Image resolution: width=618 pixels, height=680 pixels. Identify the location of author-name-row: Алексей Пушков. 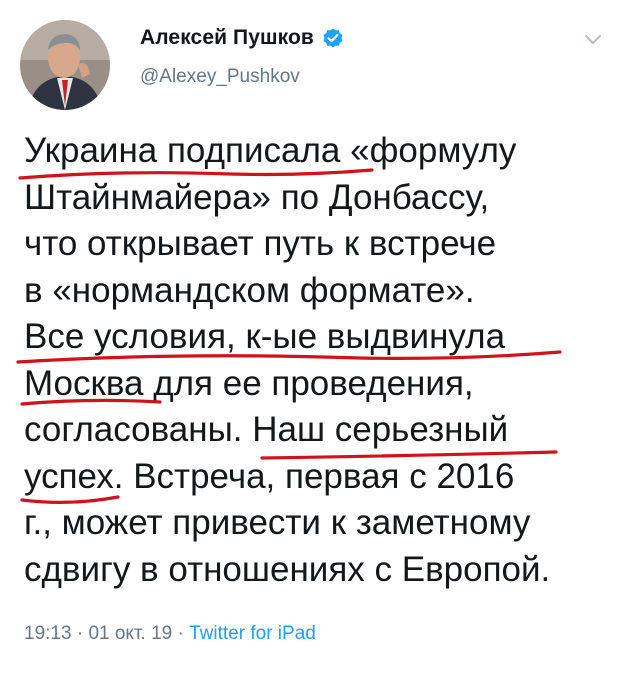
(242, 38).